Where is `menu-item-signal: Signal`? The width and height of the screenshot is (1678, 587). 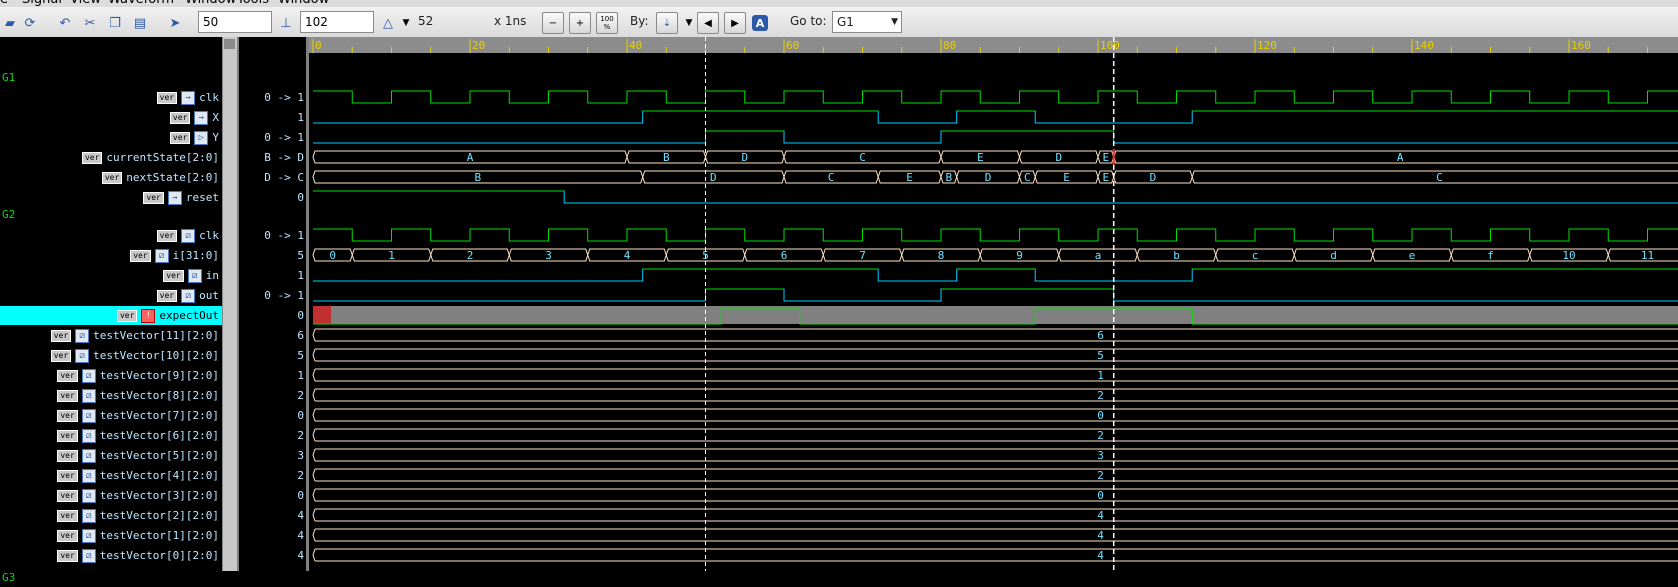 menu-item-signal: Signal is located at coordinates (42, 3).